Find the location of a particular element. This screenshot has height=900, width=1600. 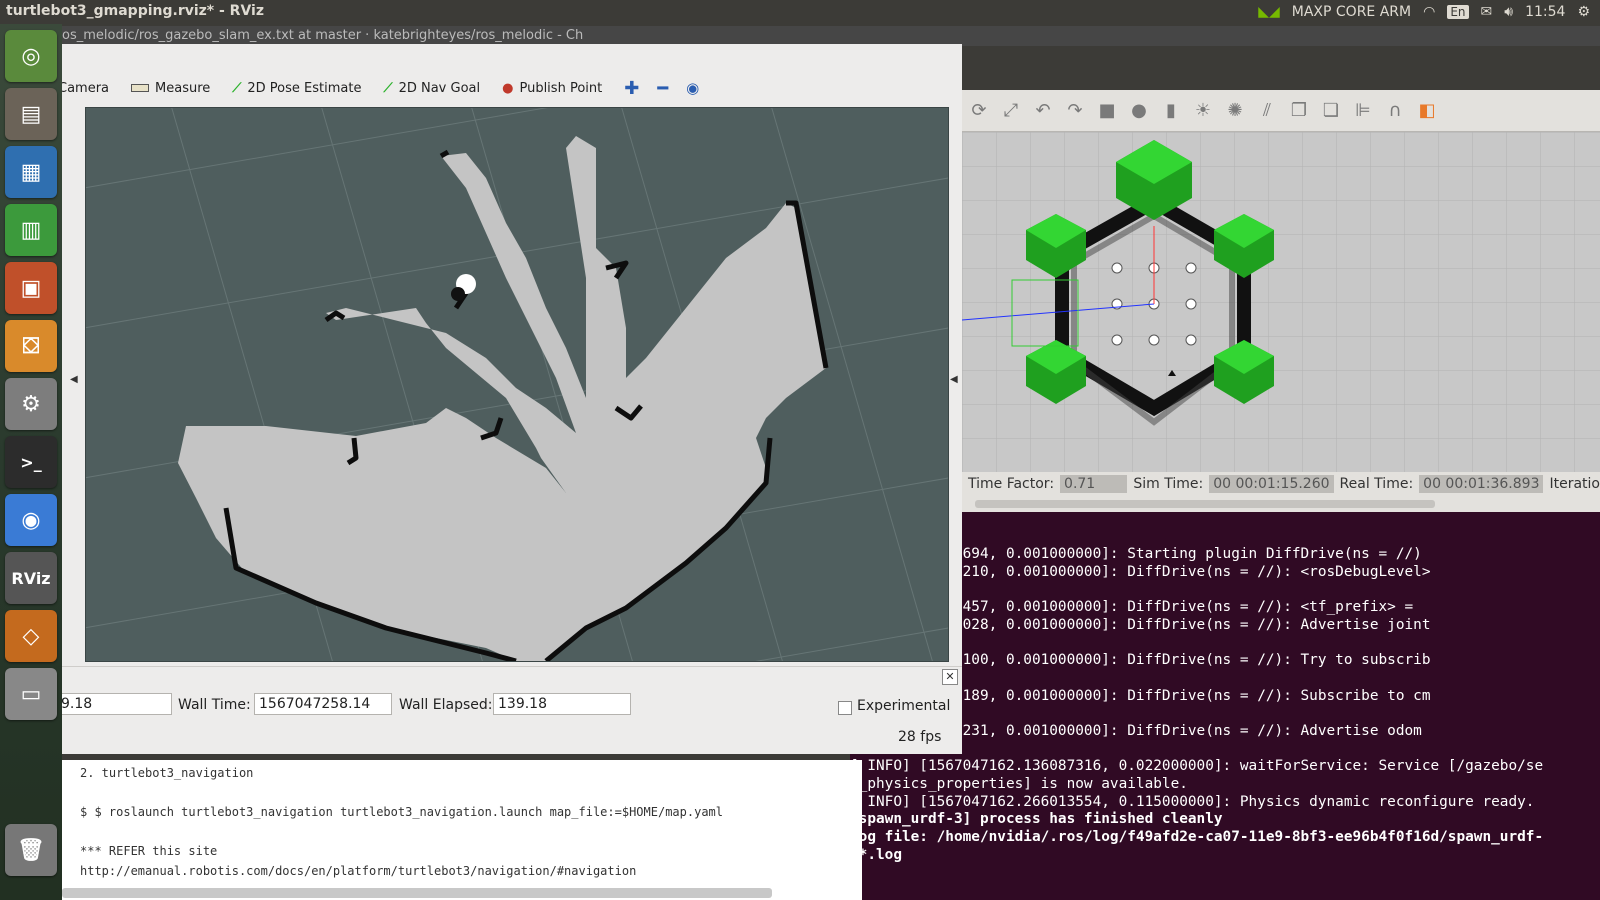

gazebo-scrollbar is located at coordinates (1205, 504).